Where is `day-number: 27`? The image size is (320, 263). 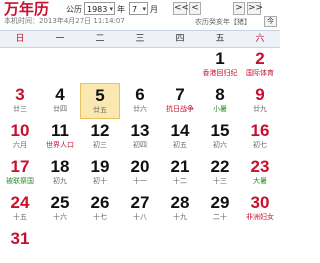 day-number: 27 is located at coordinates (140, 202).